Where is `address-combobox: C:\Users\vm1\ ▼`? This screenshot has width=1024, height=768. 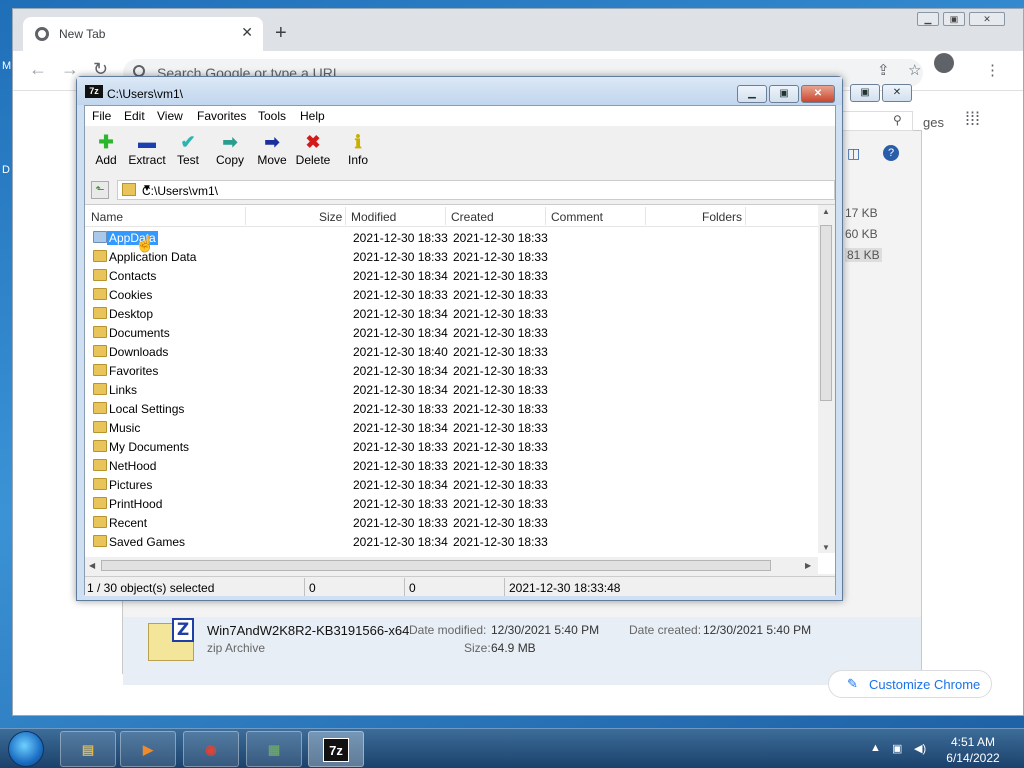 address-combobox: C:\Users\vm1\ ▼ is located at coordinates (476, 190).